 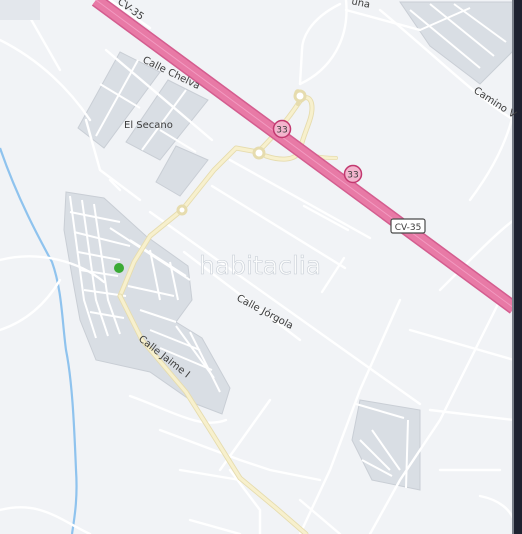 I want to click on exit-shield-b-label: 33, so click(x=352, y=176).